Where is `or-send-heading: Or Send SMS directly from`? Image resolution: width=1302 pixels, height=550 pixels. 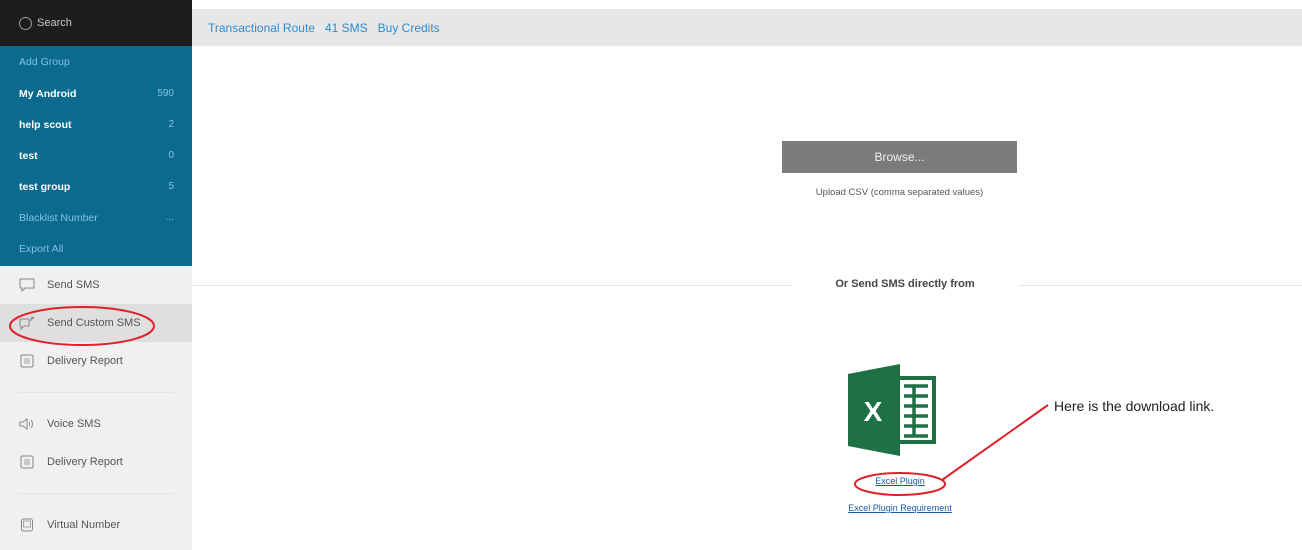
or-send-heading: Or Send SMS directly from is located at coordinates (905, 284).